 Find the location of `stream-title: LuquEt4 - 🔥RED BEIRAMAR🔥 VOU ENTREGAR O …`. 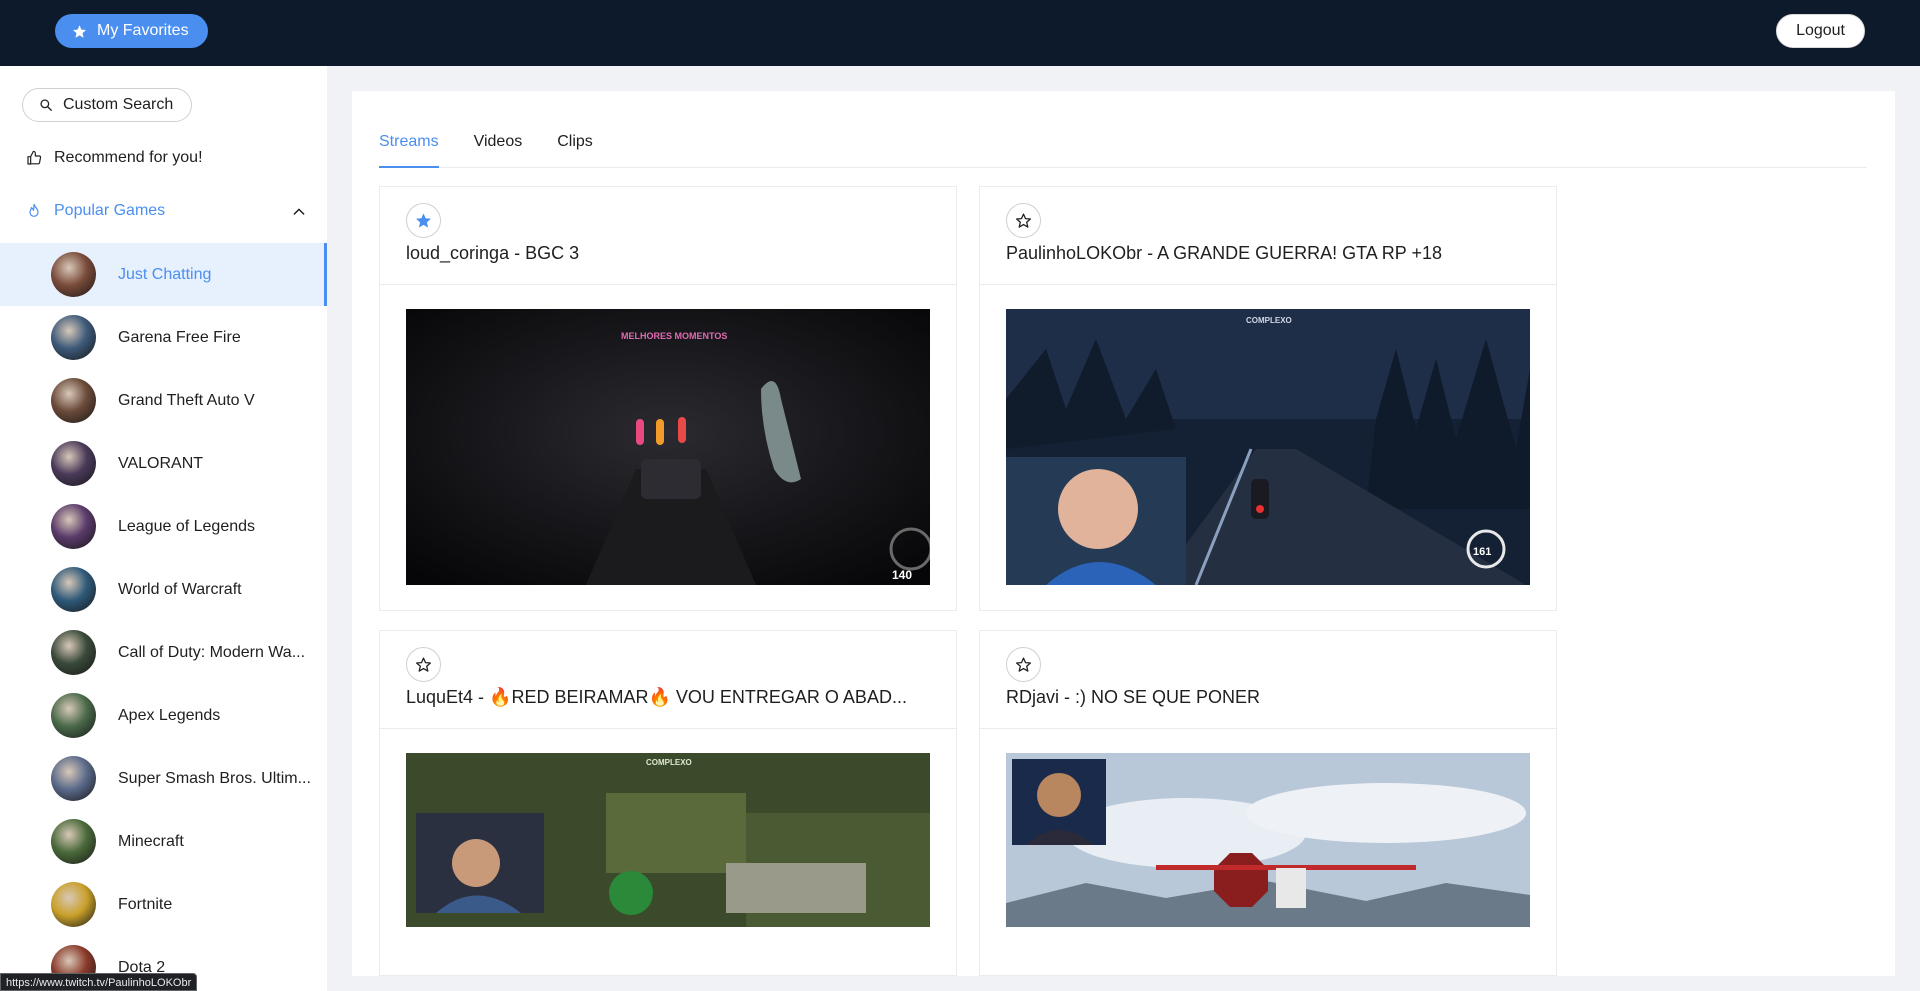

stream-title: LuquEt4 - 🔥RED BEIRAMAR🔥 VOU ENTREGAR O … is located at coordinates (666, 697).